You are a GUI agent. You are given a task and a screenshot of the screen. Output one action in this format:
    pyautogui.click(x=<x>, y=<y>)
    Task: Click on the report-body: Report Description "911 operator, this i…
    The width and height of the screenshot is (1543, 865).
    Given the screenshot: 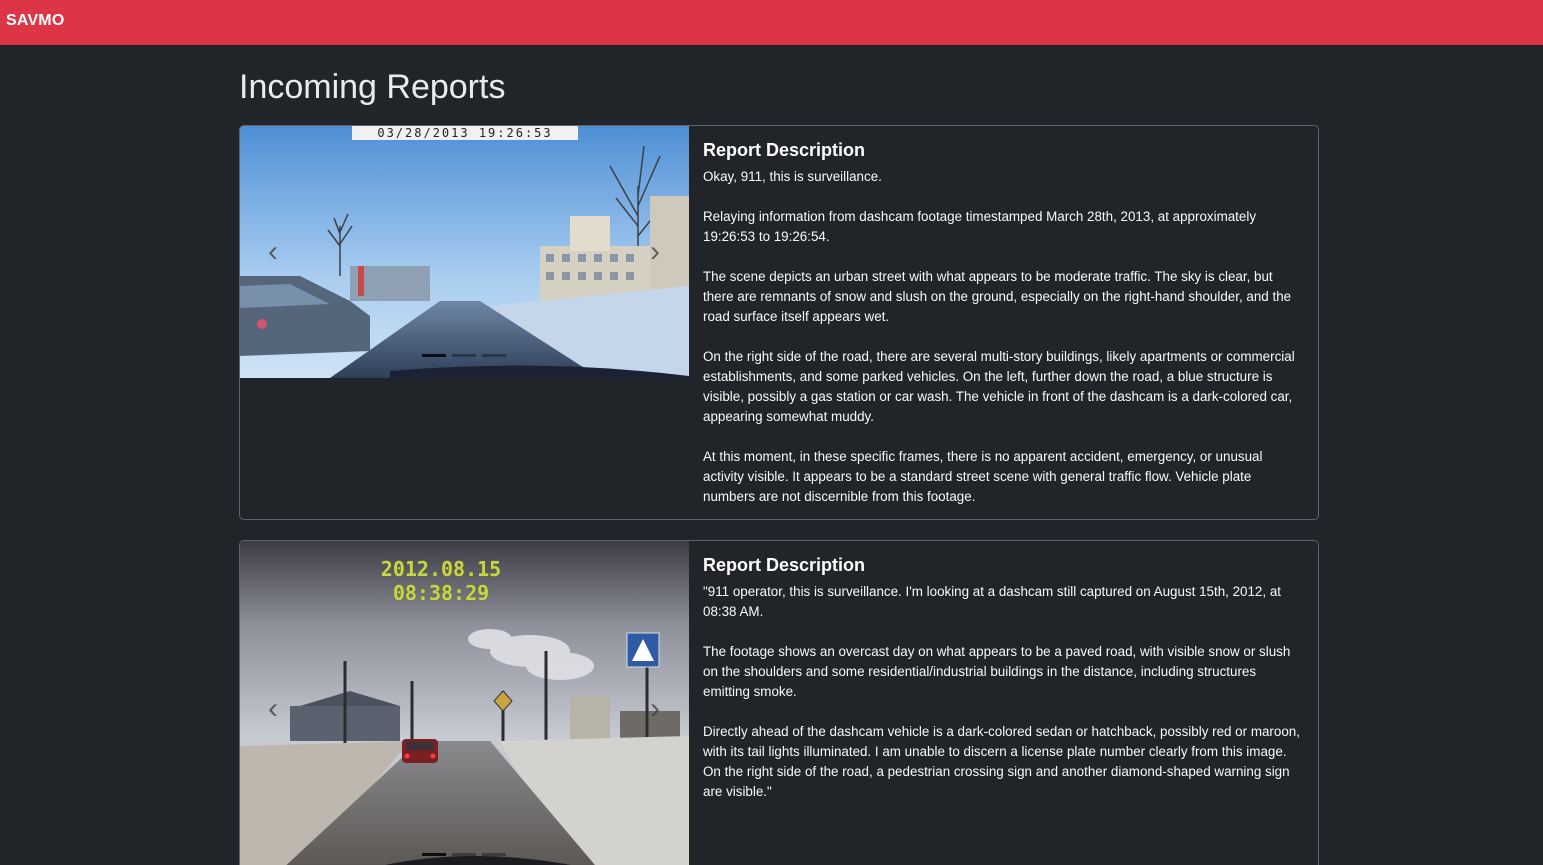 What is the action you would take?
    pyautogui.click(x=1003, y=688)
    